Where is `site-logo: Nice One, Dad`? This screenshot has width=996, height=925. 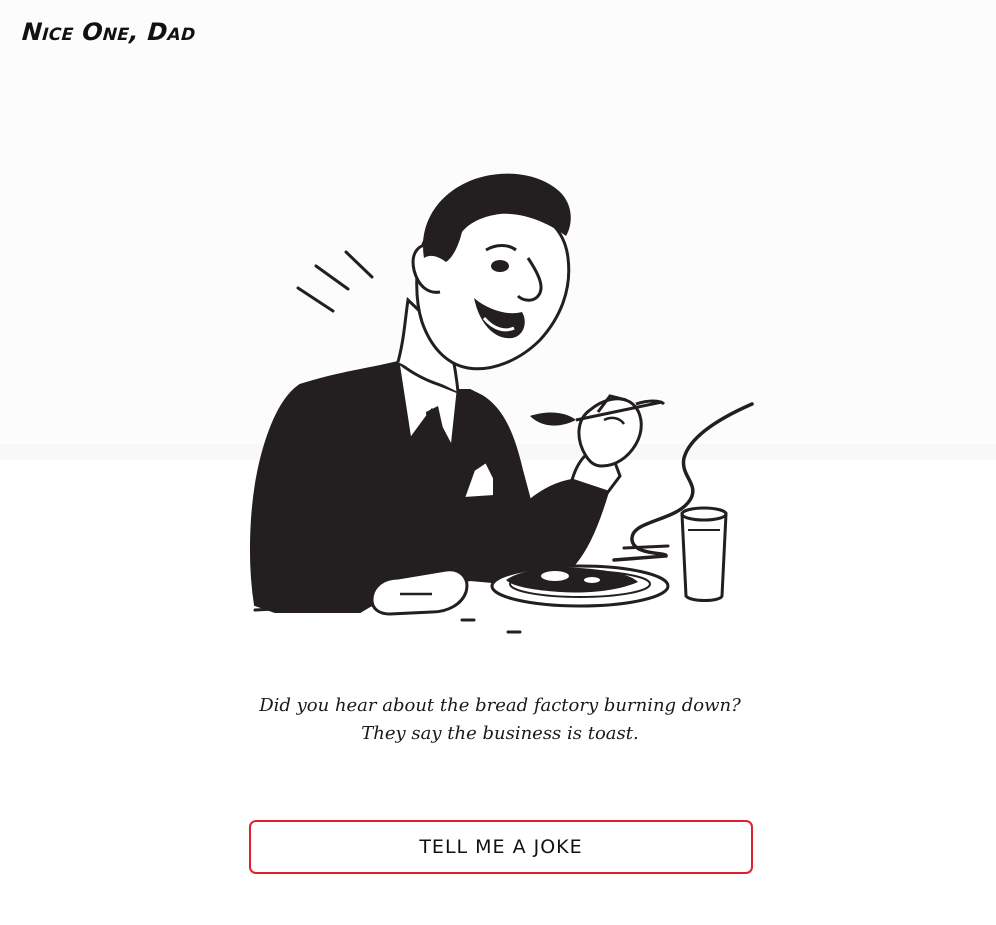
site-logo: Nice One, Dad is located at coordinates (109, 32).